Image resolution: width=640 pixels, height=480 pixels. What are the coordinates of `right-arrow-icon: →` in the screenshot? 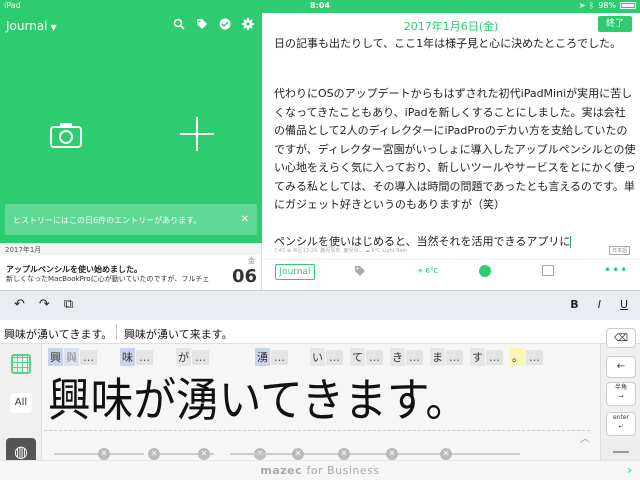 It's located at (621, 396).